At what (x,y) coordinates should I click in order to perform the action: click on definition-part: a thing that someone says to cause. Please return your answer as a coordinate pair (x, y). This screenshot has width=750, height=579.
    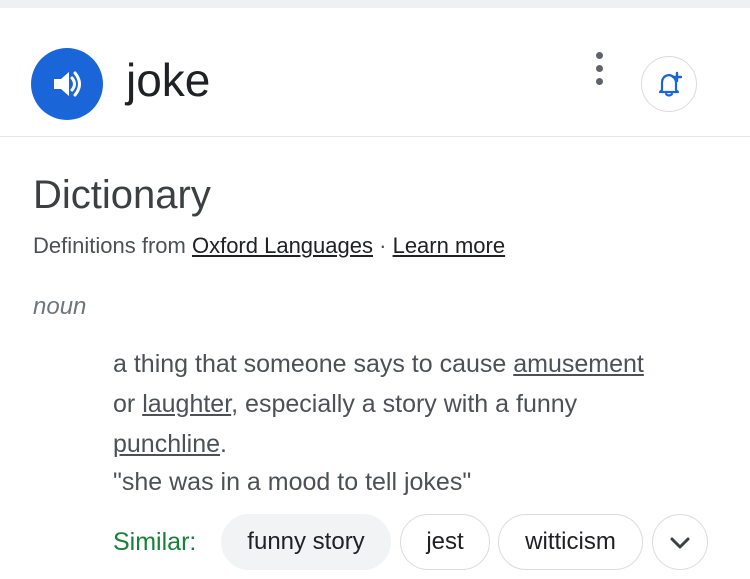
    Looking at the image, I should click on (313, 364).